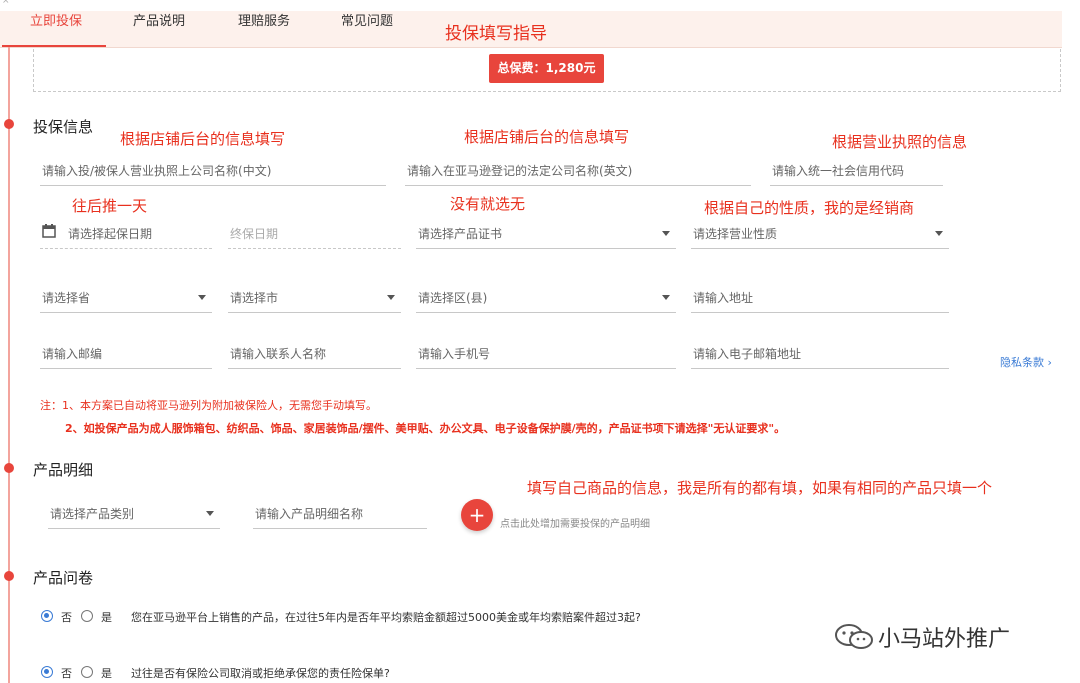  What do you see at coordinates (278, 354) in the screenshot?
I see `contact-name-placeholder: 请输入联系人名称` at bounding box center [278, 354].